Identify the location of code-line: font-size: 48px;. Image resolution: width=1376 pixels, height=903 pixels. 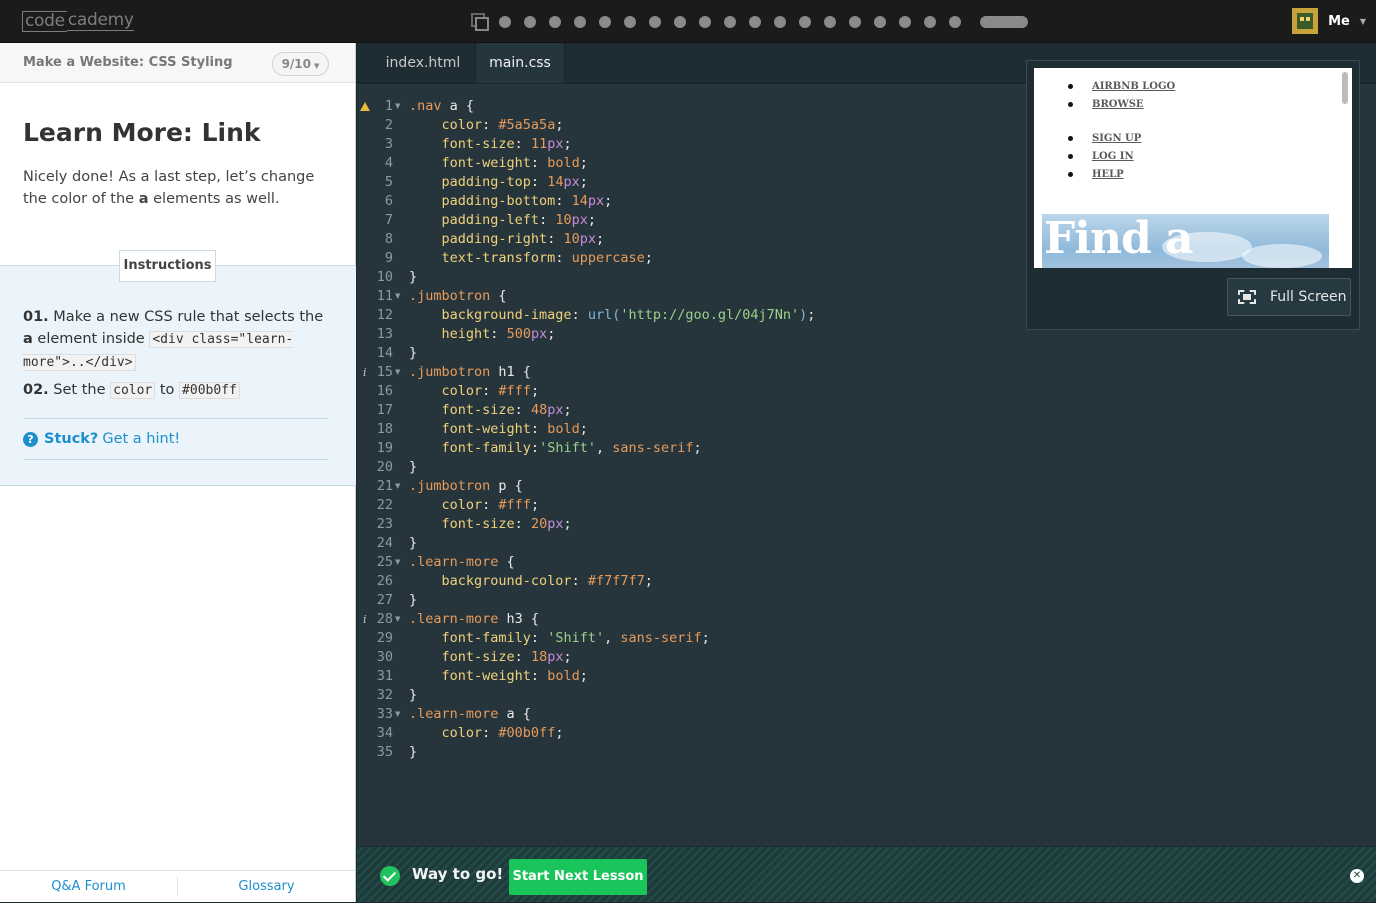
(490, 410).